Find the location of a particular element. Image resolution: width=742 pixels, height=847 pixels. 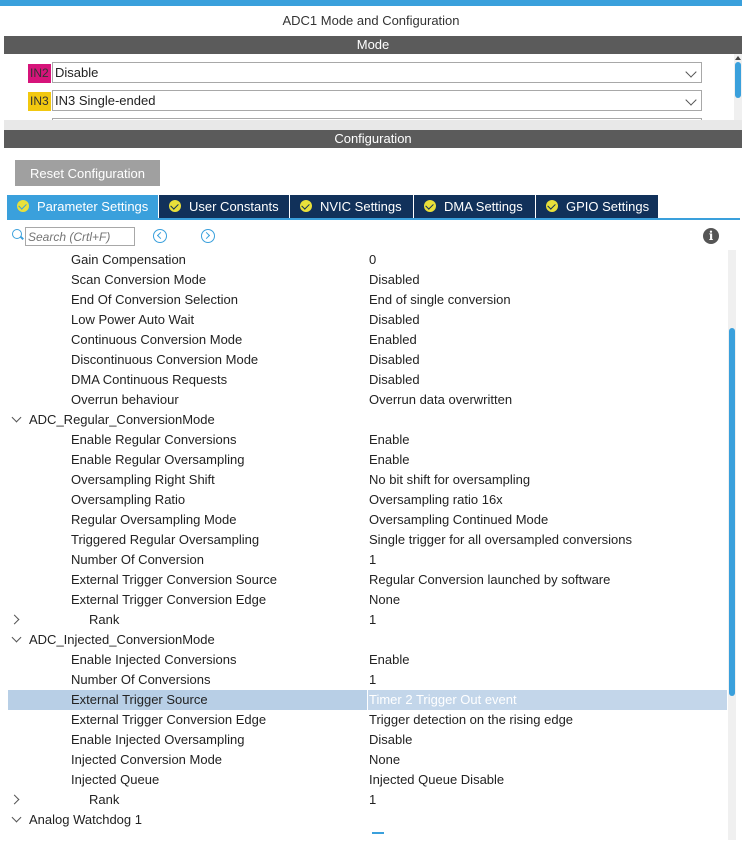

tab-nvic-settings: NVIC Settings is located at coordinates (352, 206).